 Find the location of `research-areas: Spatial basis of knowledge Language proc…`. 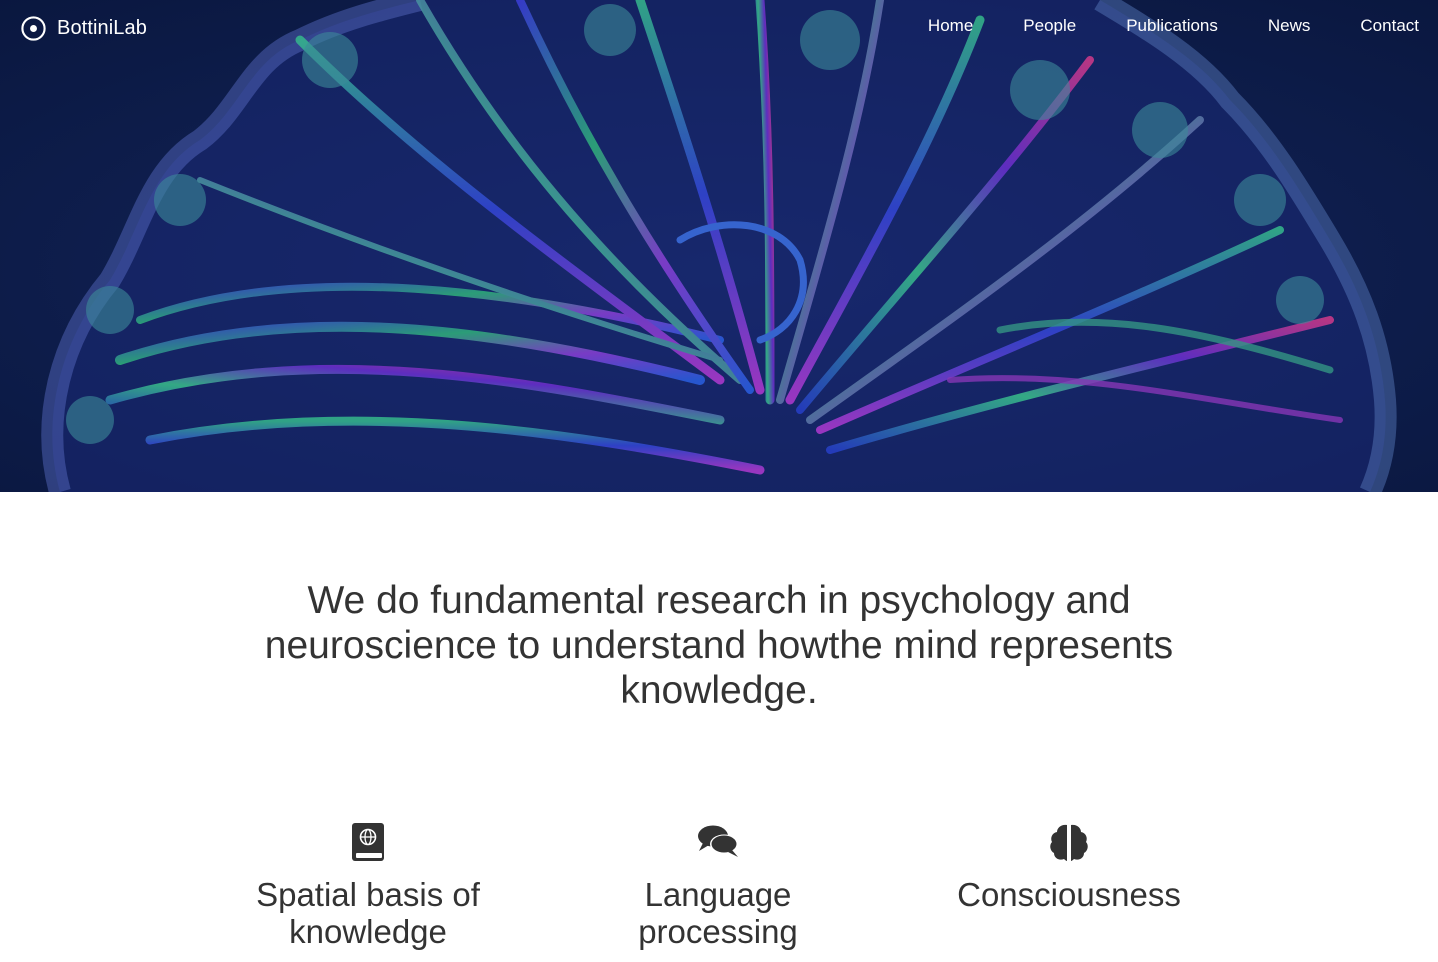

research-areas: Spatial basis of knowledge Language proc… is located at coordinates (719, 892).